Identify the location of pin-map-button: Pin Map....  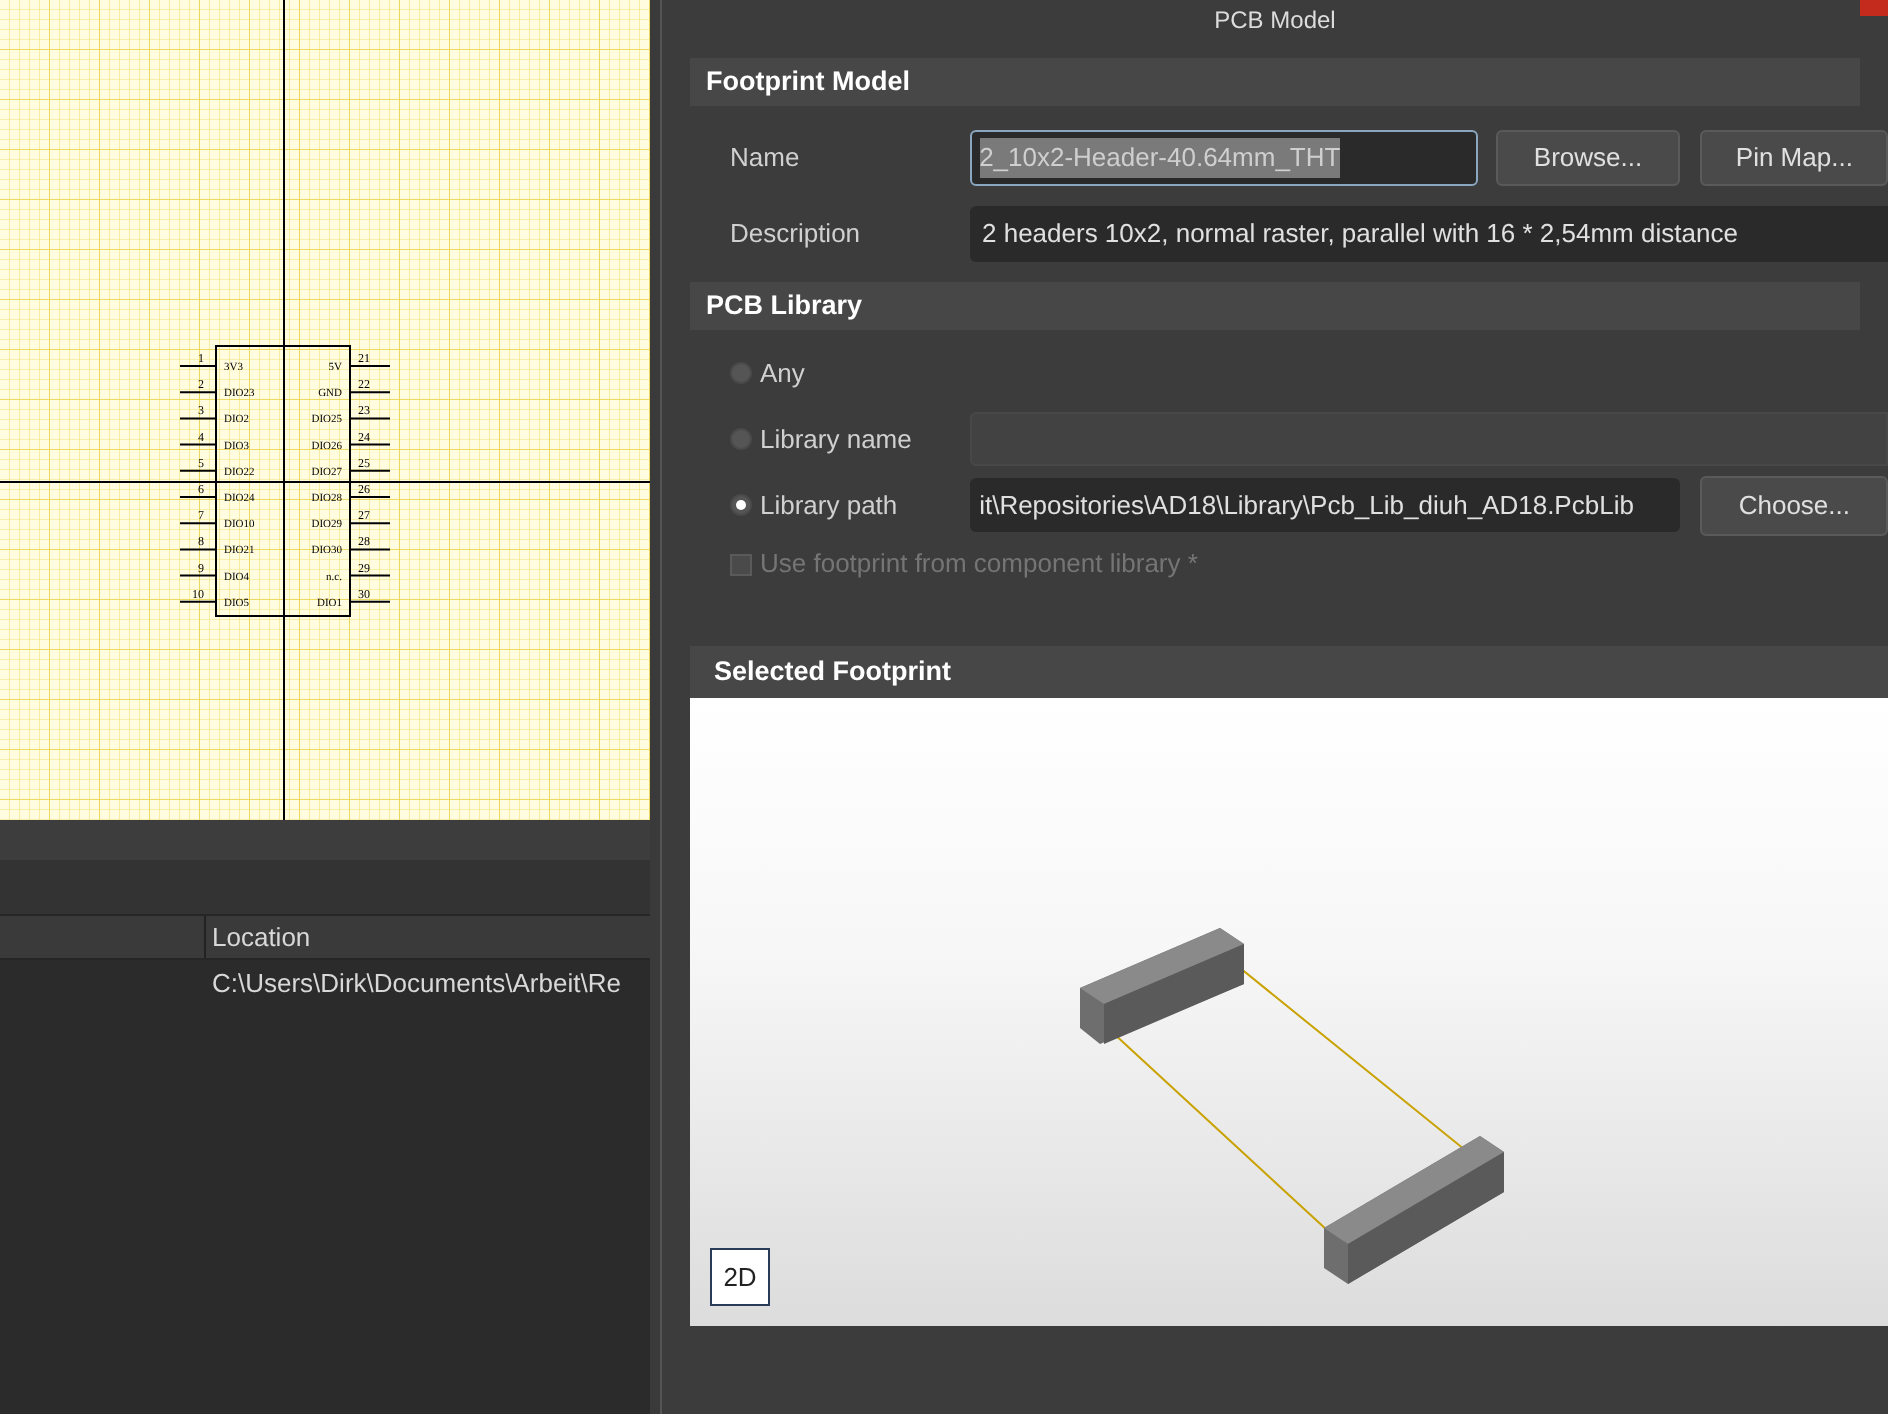
(1794, 158).